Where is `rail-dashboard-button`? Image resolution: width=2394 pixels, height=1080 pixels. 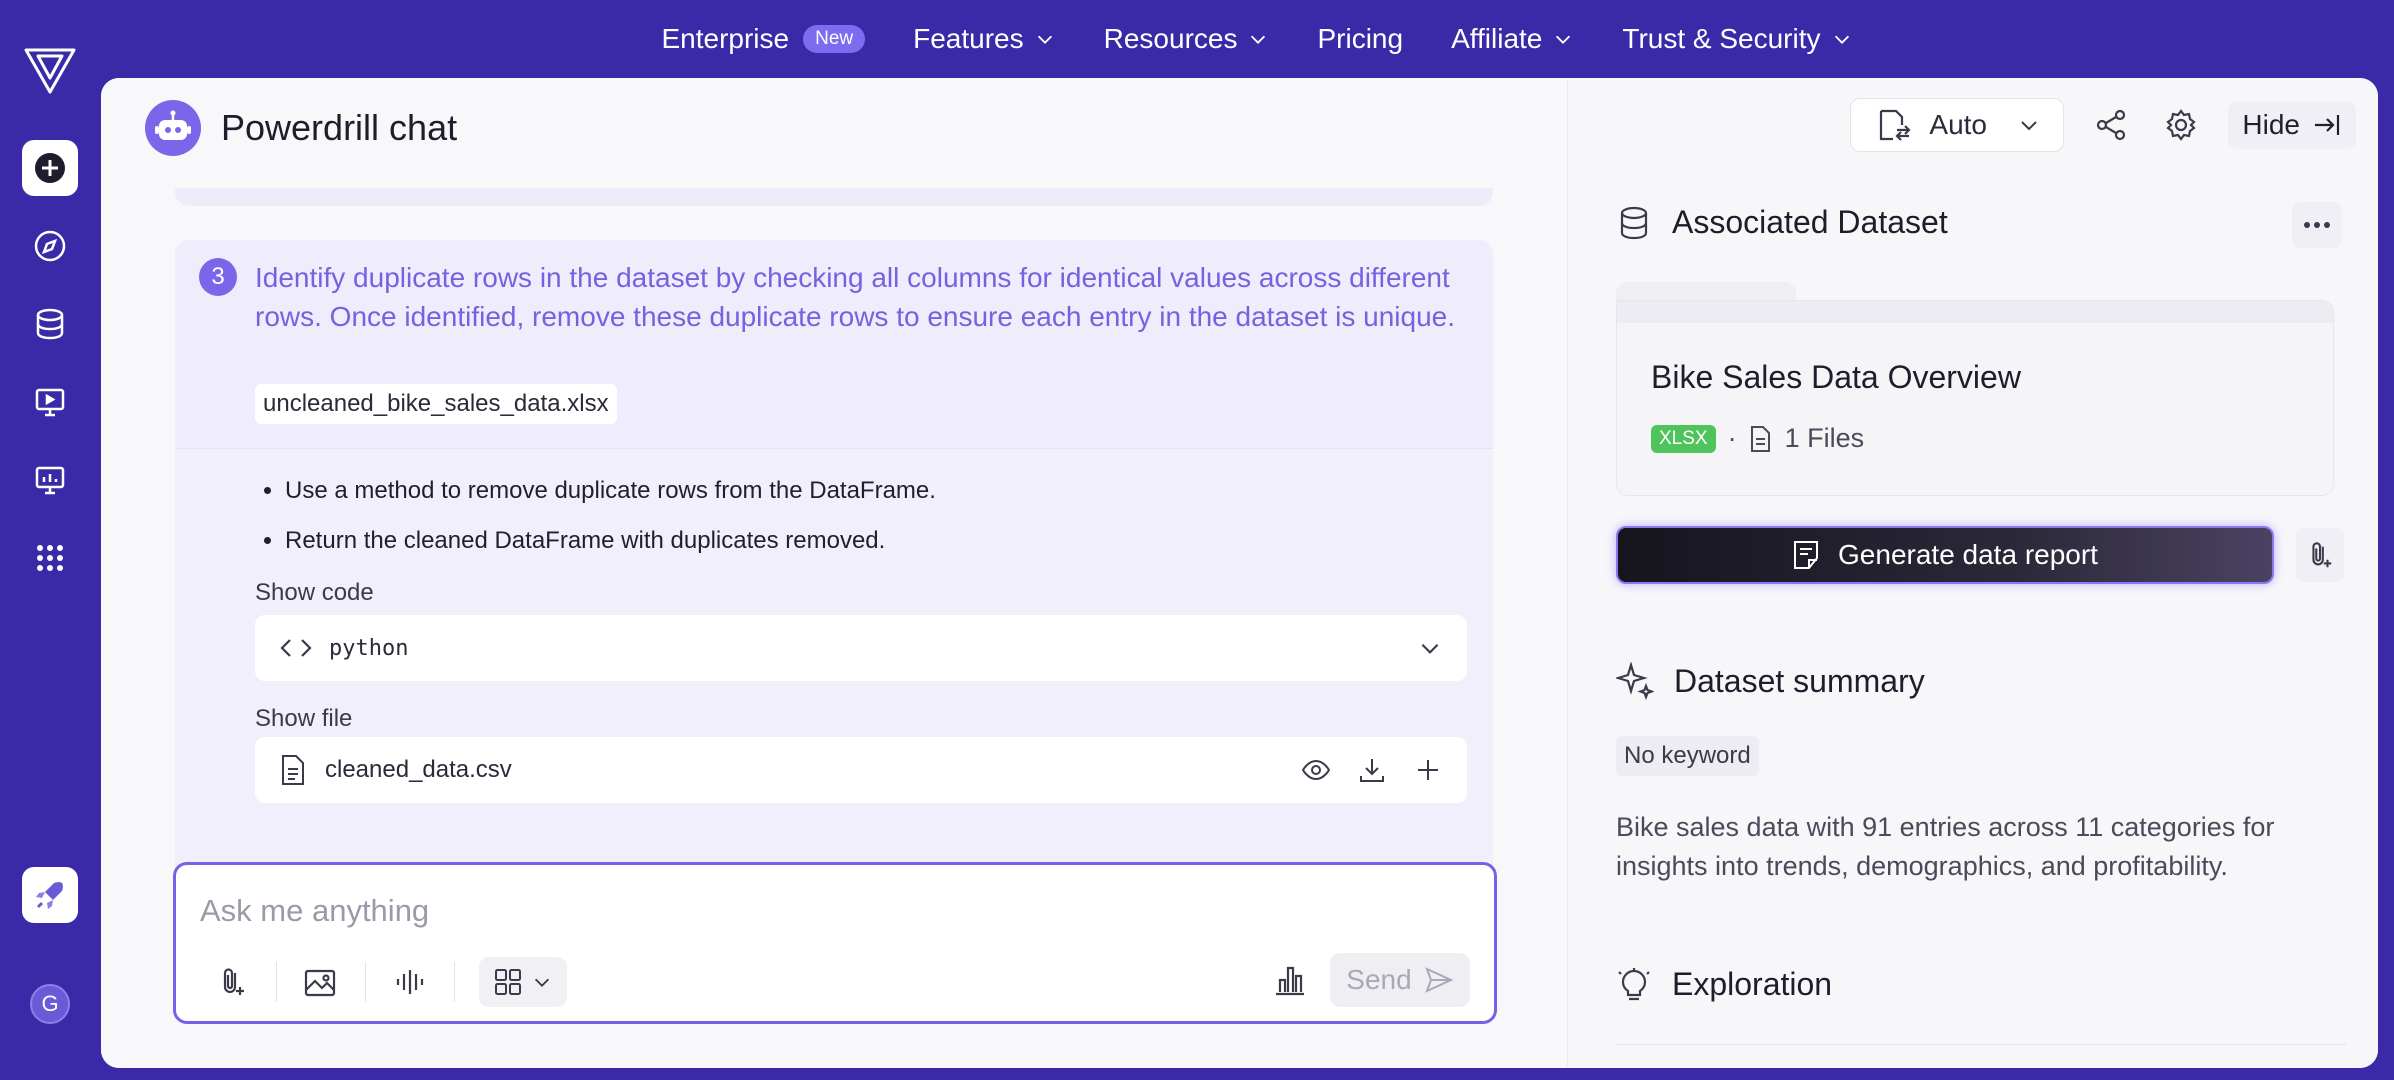 rail-dashboard-button is located at coordinates (50, 480).